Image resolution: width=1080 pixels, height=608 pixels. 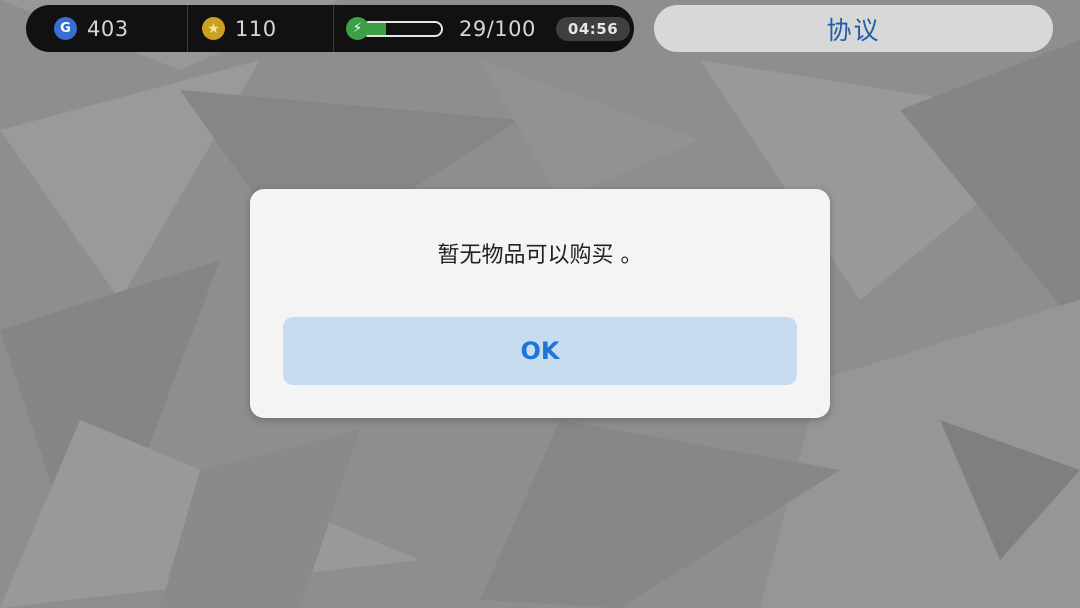 I want to click on lightning-icon: ⚡, so click(x=357, y=28).